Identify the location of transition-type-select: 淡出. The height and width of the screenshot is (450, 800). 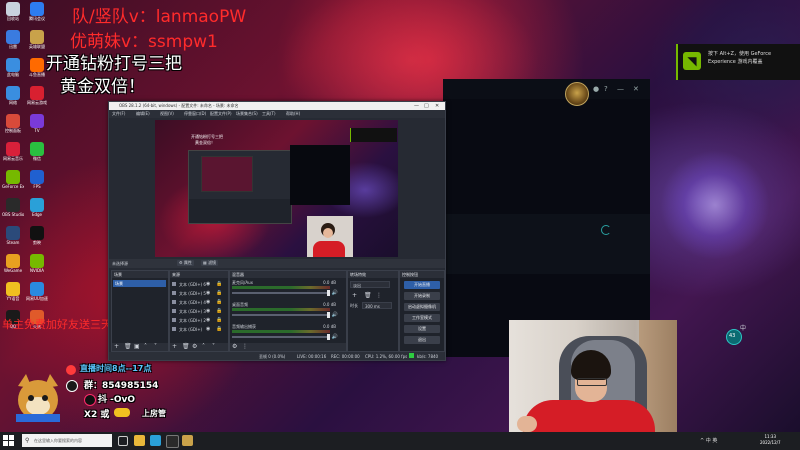
(373, 285).